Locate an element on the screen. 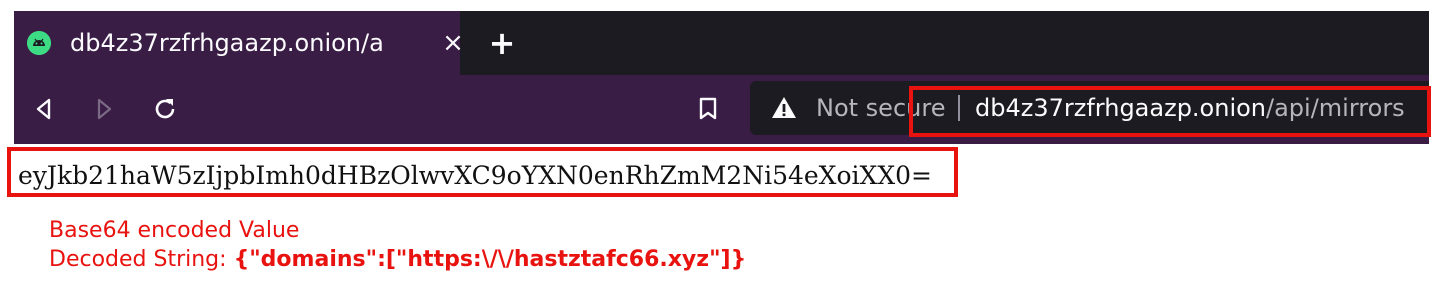 The width and height of the screenshot is (1436, 287). annotation-decoded-label: Decoded String: is located at coordinates (141, 259).